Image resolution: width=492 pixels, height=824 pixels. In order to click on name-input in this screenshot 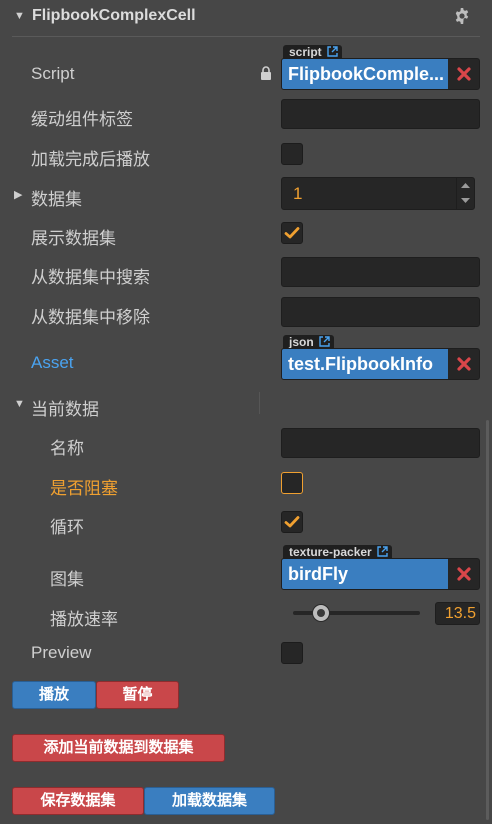, I will do `click(380, 443)`.